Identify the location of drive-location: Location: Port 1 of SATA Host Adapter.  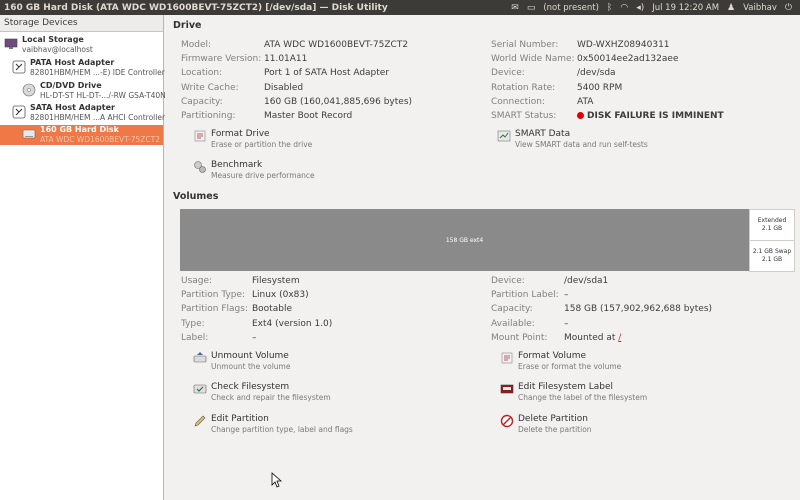
(285, 73).